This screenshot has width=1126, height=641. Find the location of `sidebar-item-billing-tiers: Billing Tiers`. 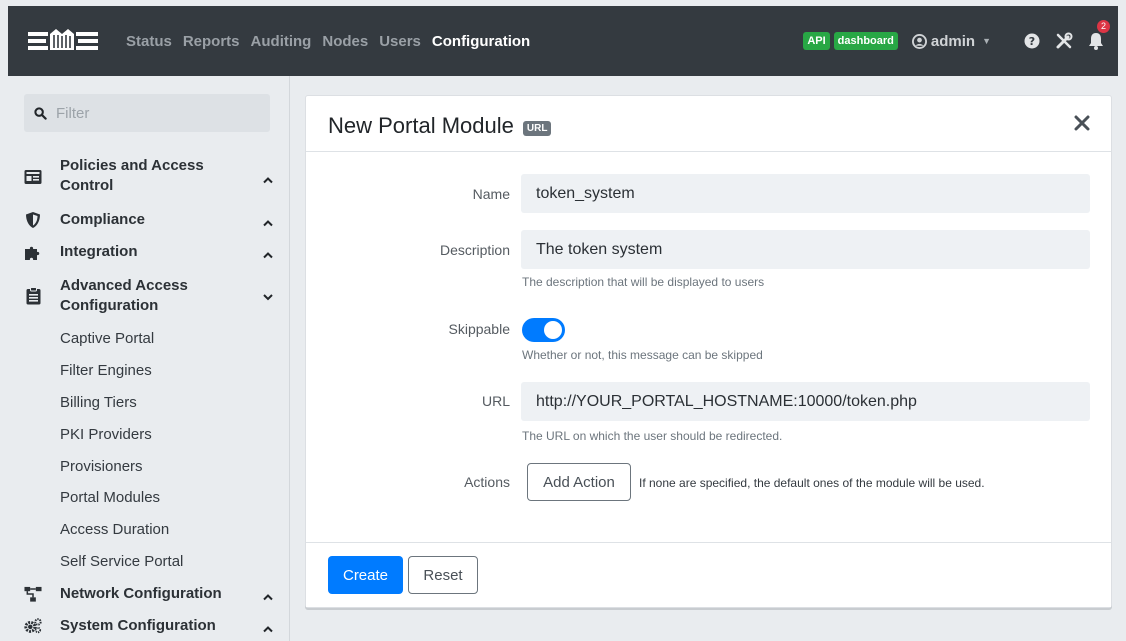

sidebar-item-billing-tiers: Billing Tiers is located at coordinates (98, 402).